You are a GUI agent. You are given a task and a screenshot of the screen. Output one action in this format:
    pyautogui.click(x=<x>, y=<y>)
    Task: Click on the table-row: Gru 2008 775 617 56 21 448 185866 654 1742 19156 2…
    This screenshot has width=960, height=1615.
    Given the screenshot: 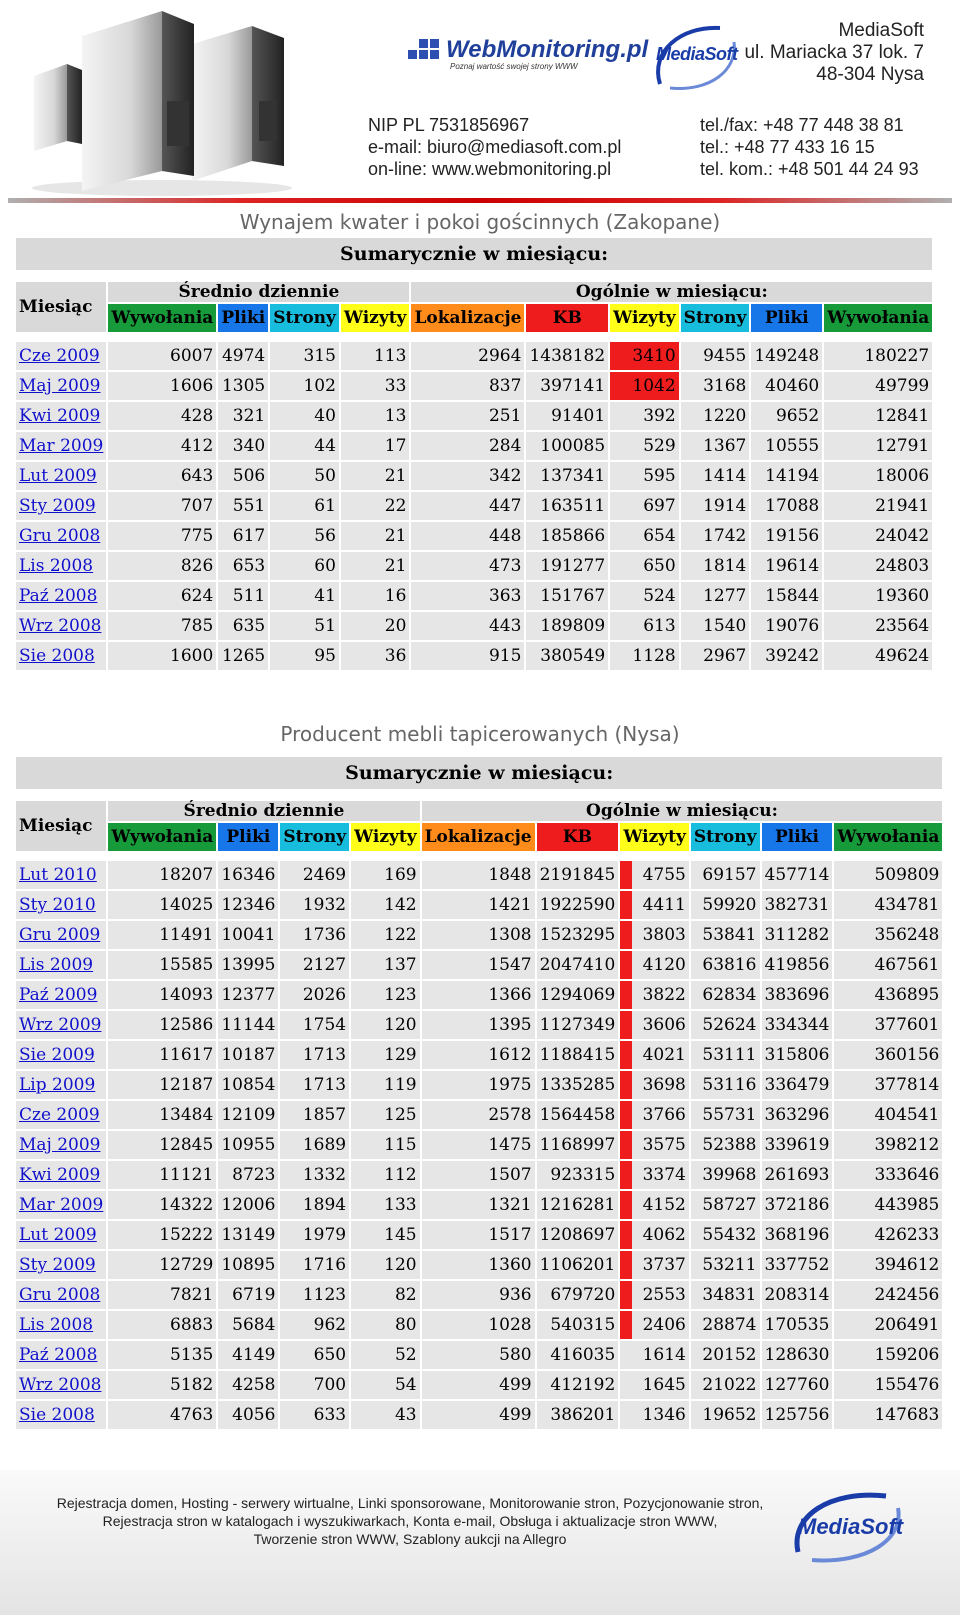 What is the action you would take?
    pyautogui.click(x=474, y=536)
    